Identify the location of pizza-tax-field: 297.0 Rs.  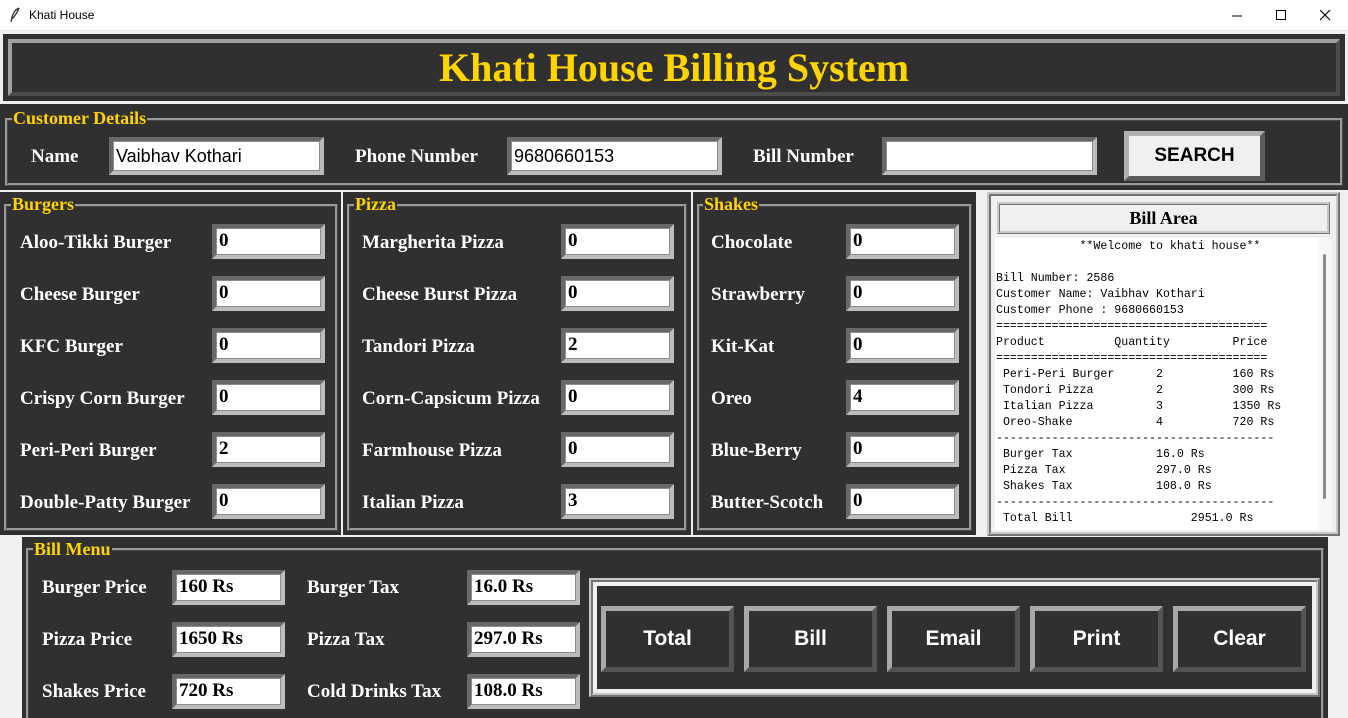
(523, 639).